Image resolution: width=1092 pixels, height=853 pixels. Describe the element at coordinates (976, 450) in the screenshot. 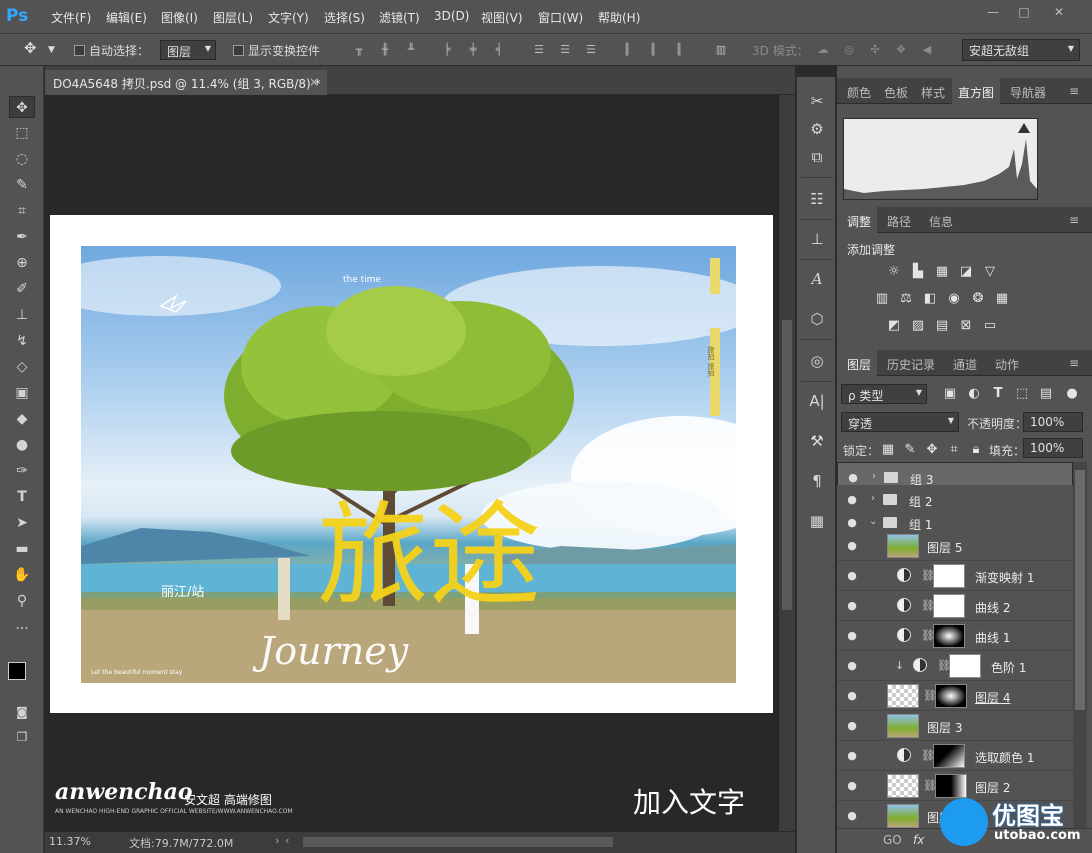

I see `lock-all-icon: 🔒︎` at that location.